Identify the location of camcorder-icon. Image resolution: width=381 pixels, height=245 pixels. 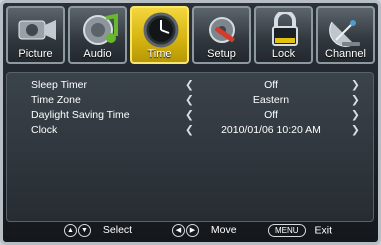
(37, 30).